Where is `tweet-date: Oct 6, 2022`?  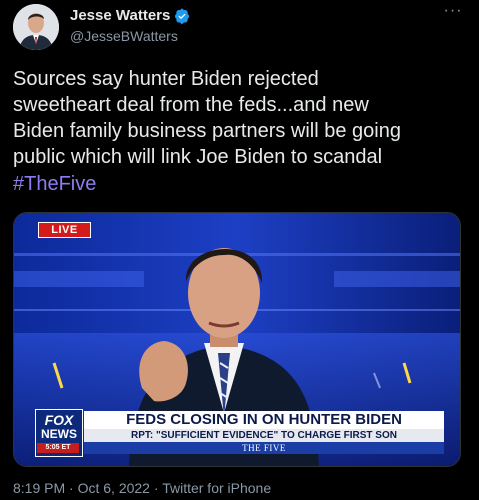 tweet-date: Oct 6, 2022 is located at coordinates (114, 488).